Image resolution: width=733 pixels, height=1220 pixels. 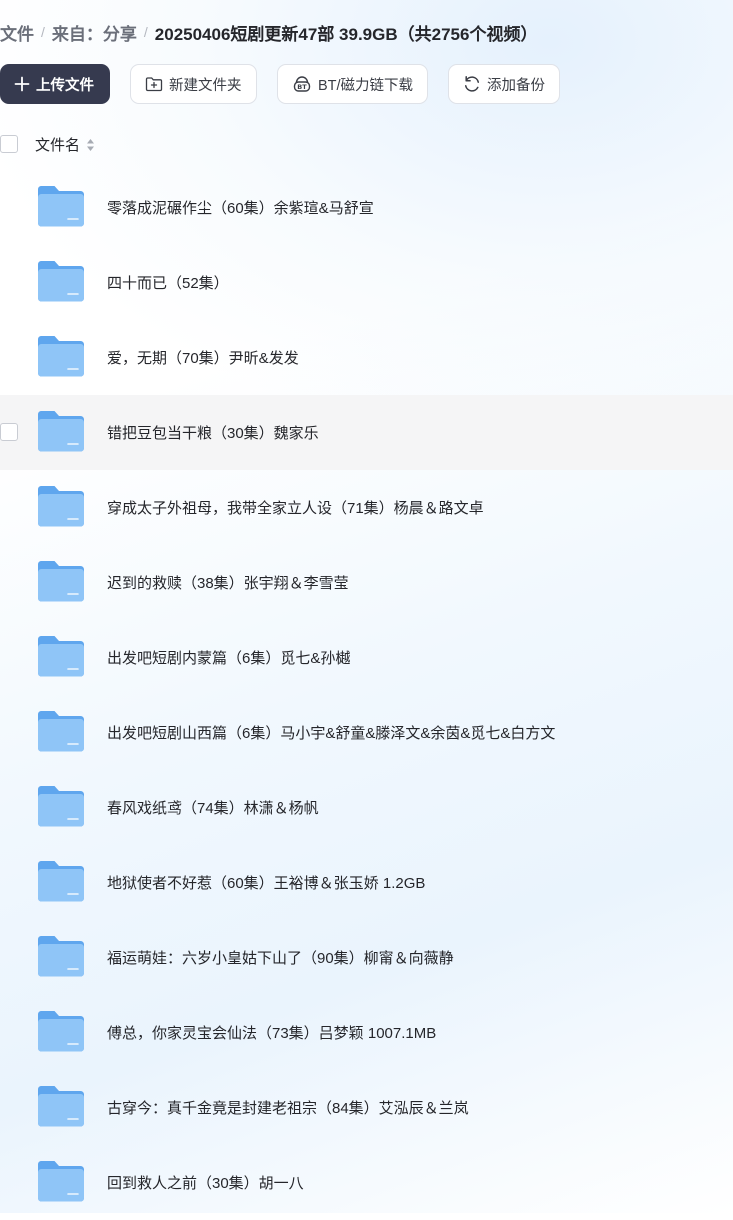 I want to click on bt-icon: BT, so click(x=302, y=84).